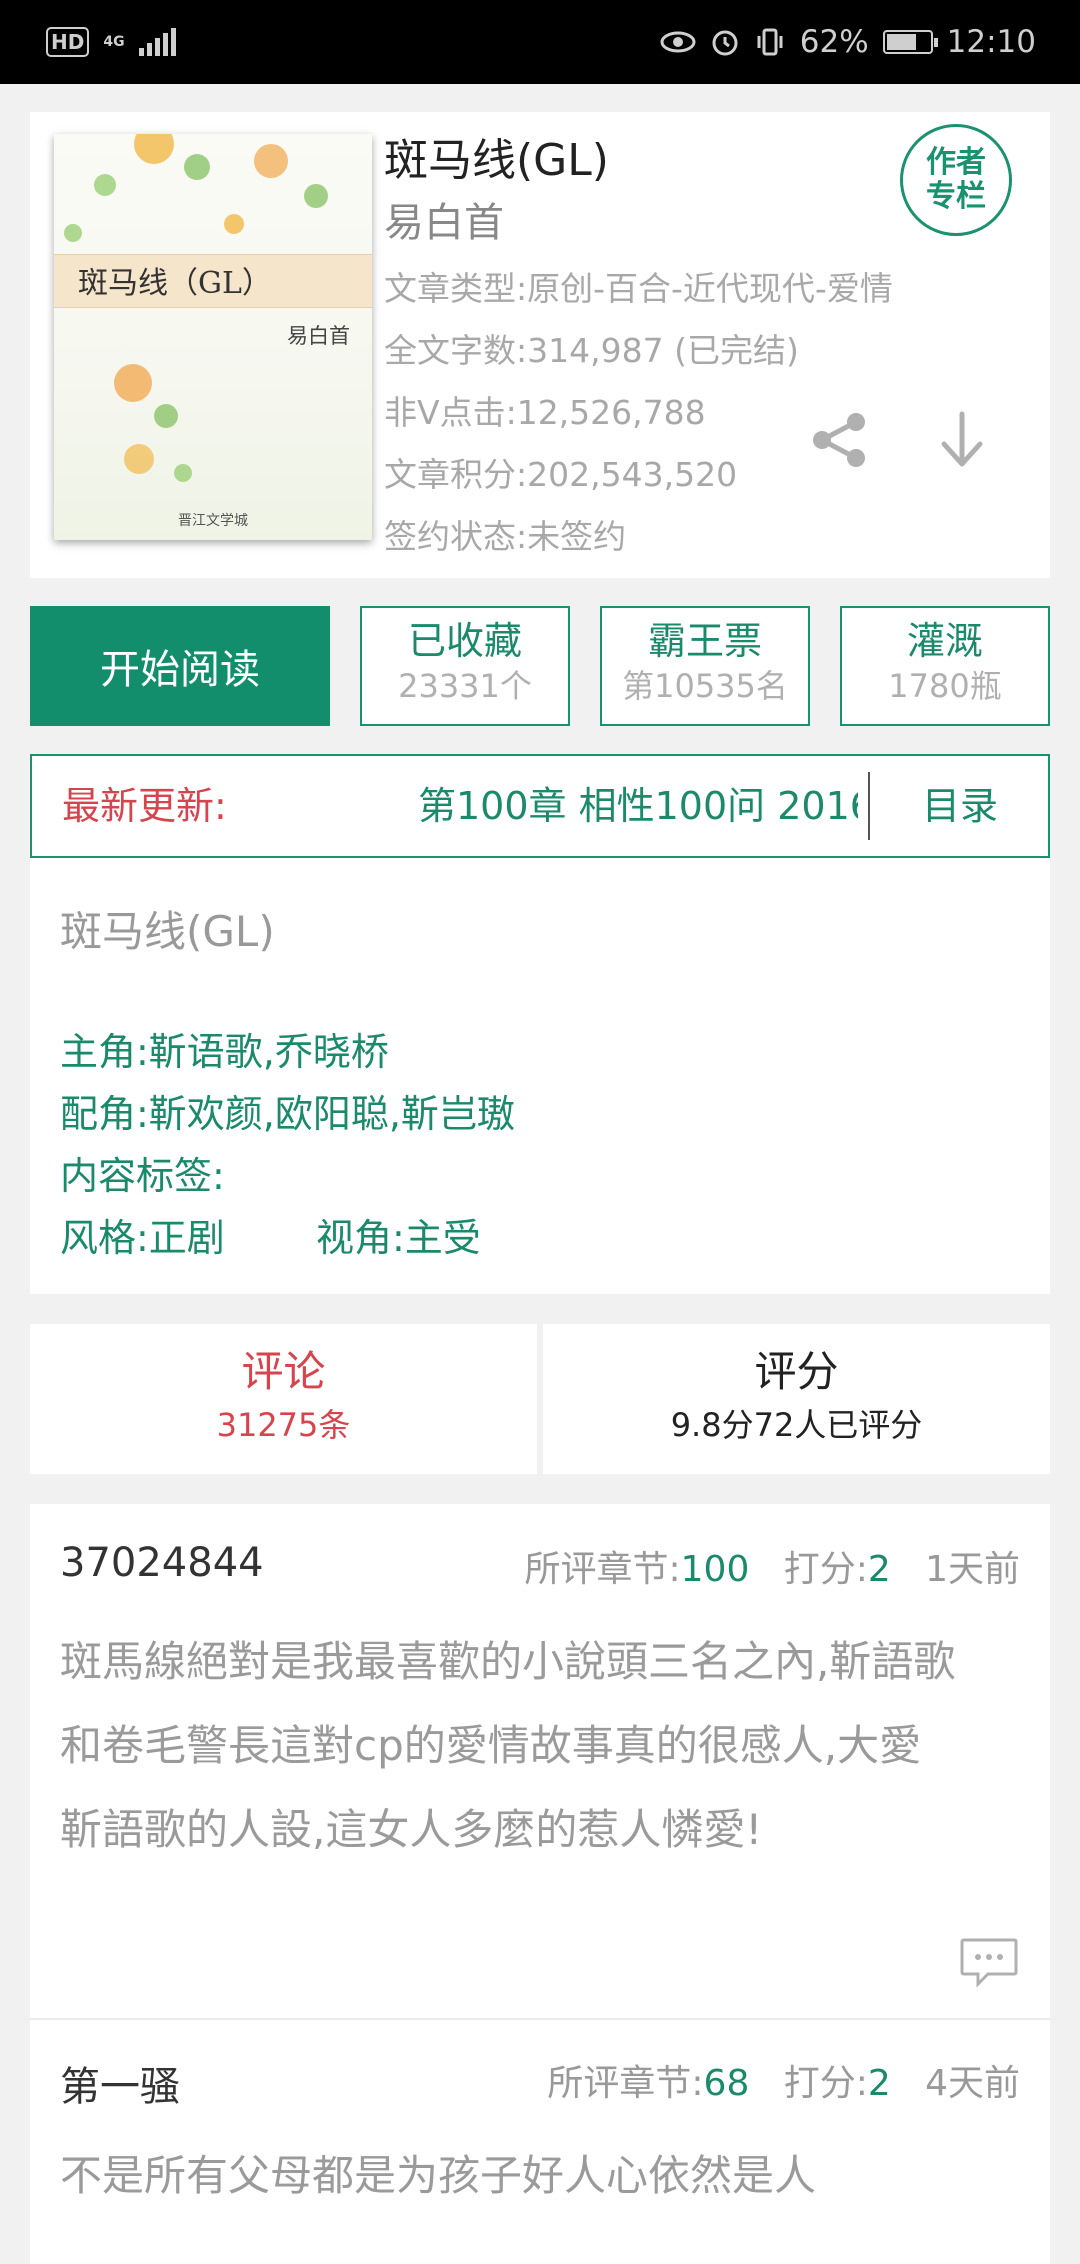 The image size is (1080, 2264). What do you see at coordinates (505, 536) in the screenshot?
I see `sign-status: 签约状态:未签约` at bounding box center [505, 536].